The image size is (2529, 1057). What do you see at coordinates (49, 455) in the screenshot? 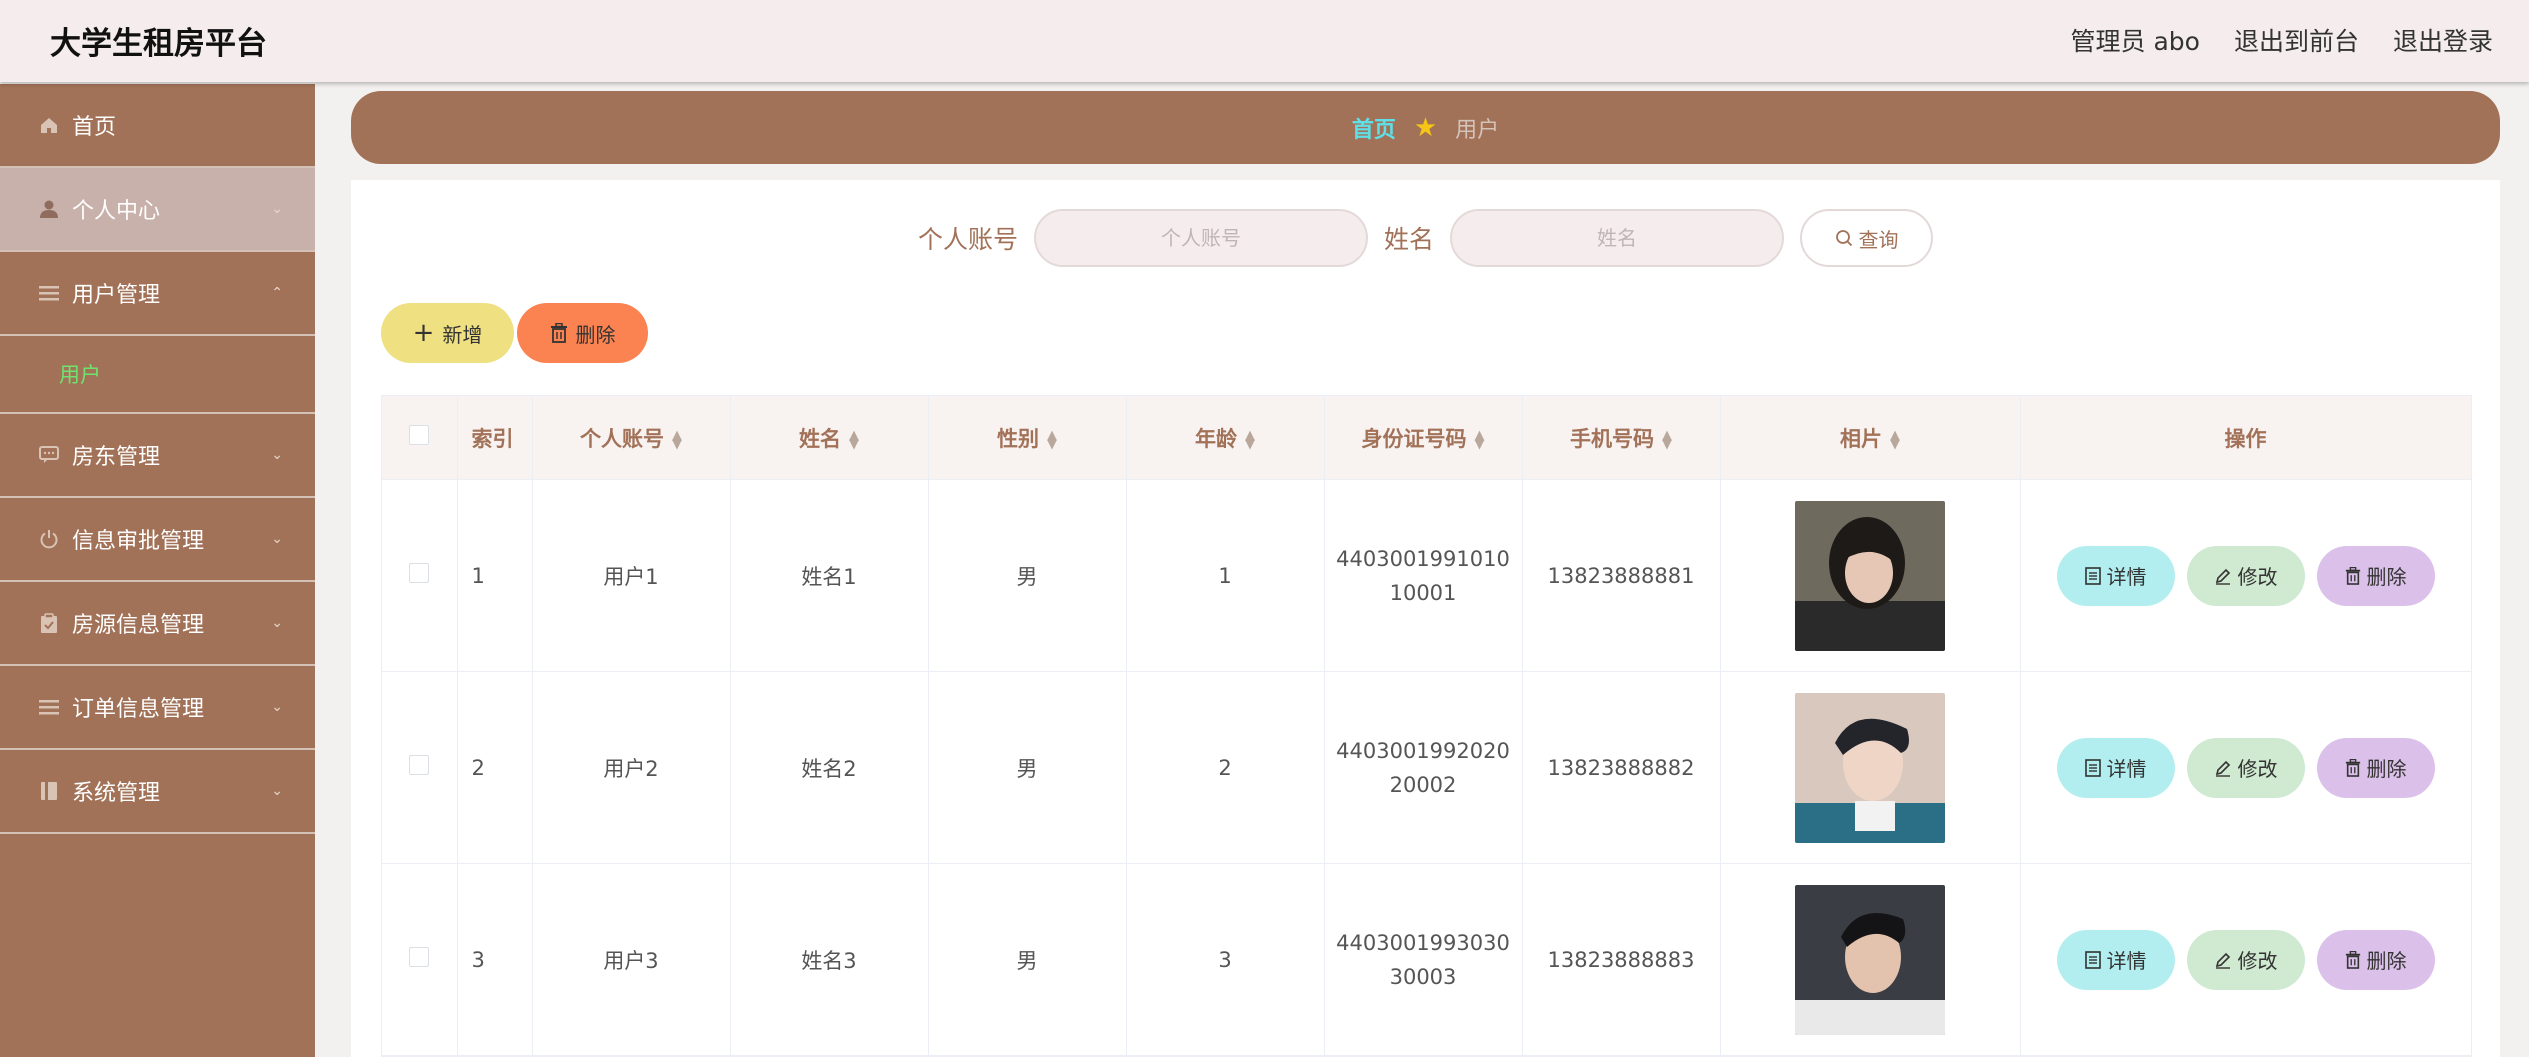
I see `chat-icon` at bounding box center [49, 455].